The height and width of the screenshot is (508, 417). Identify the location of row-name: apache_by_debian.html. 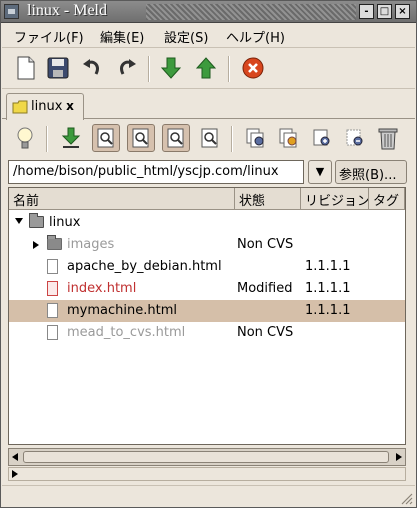
(144, 266).